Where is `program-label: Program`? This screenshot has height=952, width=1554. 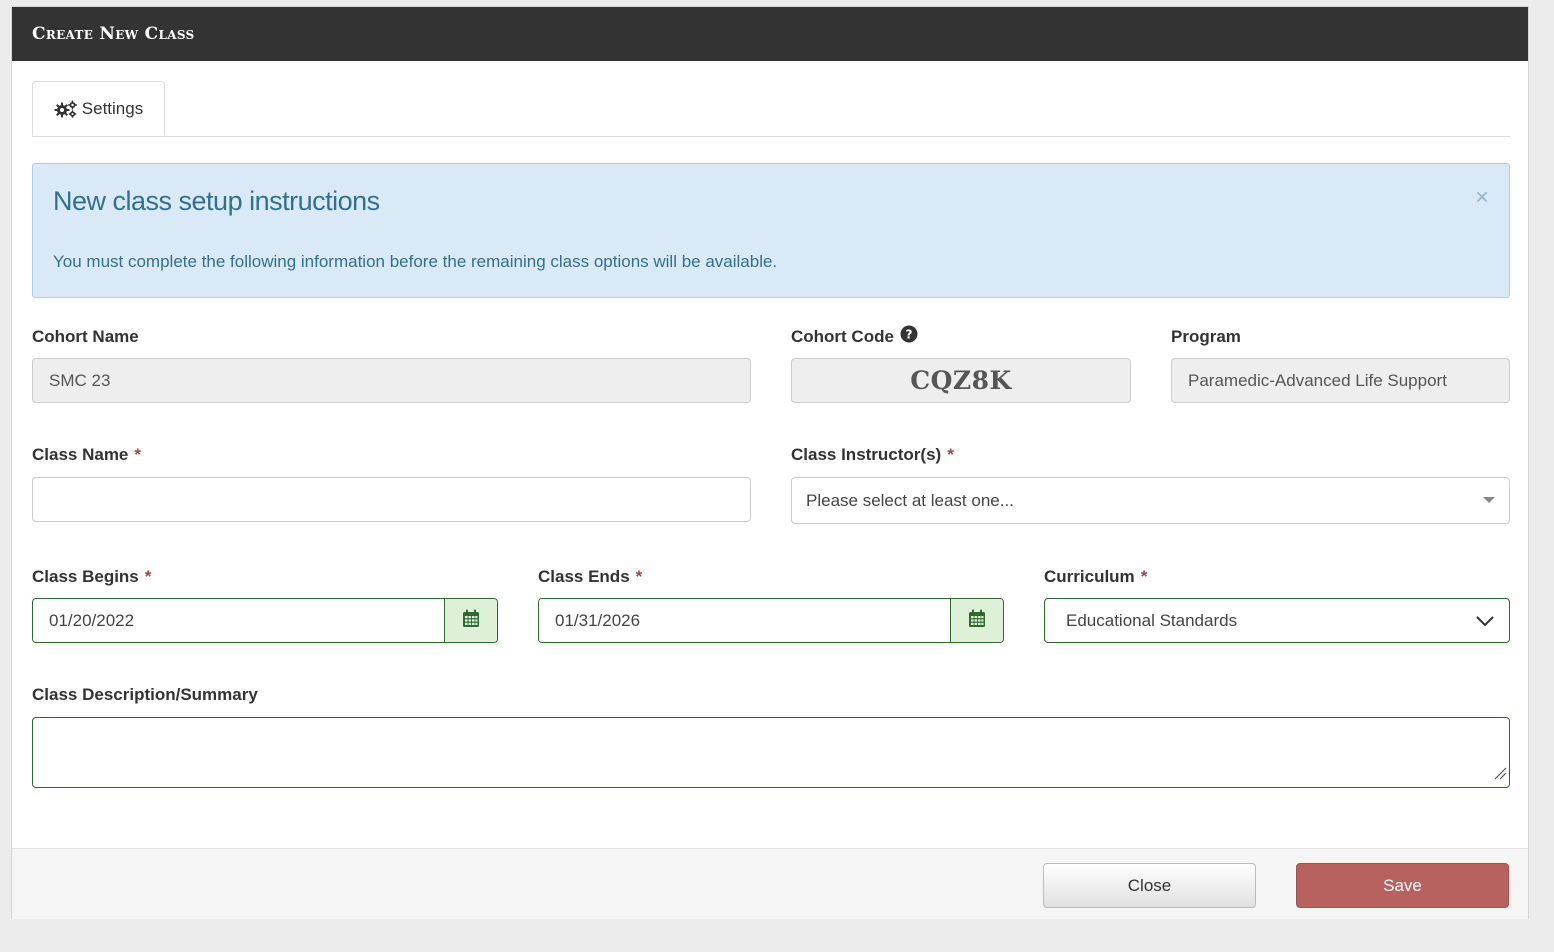
program-label: Program is located at coordinates (1206, 336).